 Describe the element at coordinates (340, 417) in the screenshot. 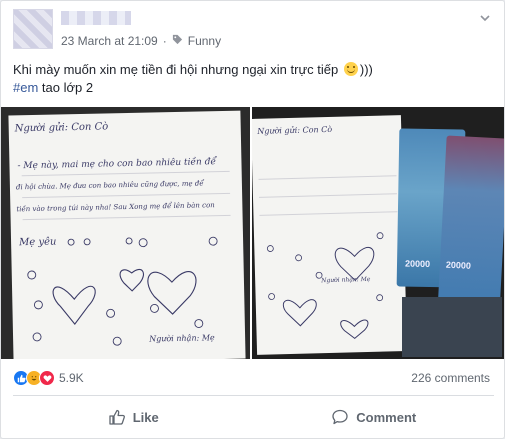

I see `comment-icon` at that location.